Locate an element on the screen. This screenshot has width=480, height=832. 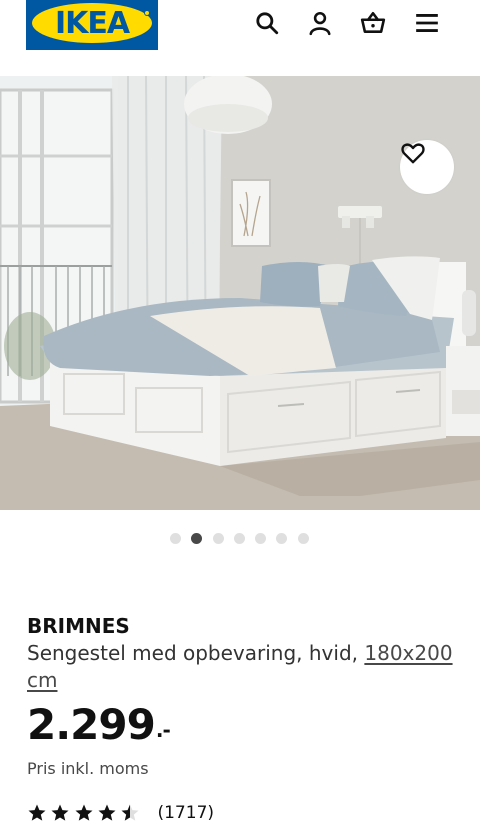
menu-icon is located at coordinates (427, 23).